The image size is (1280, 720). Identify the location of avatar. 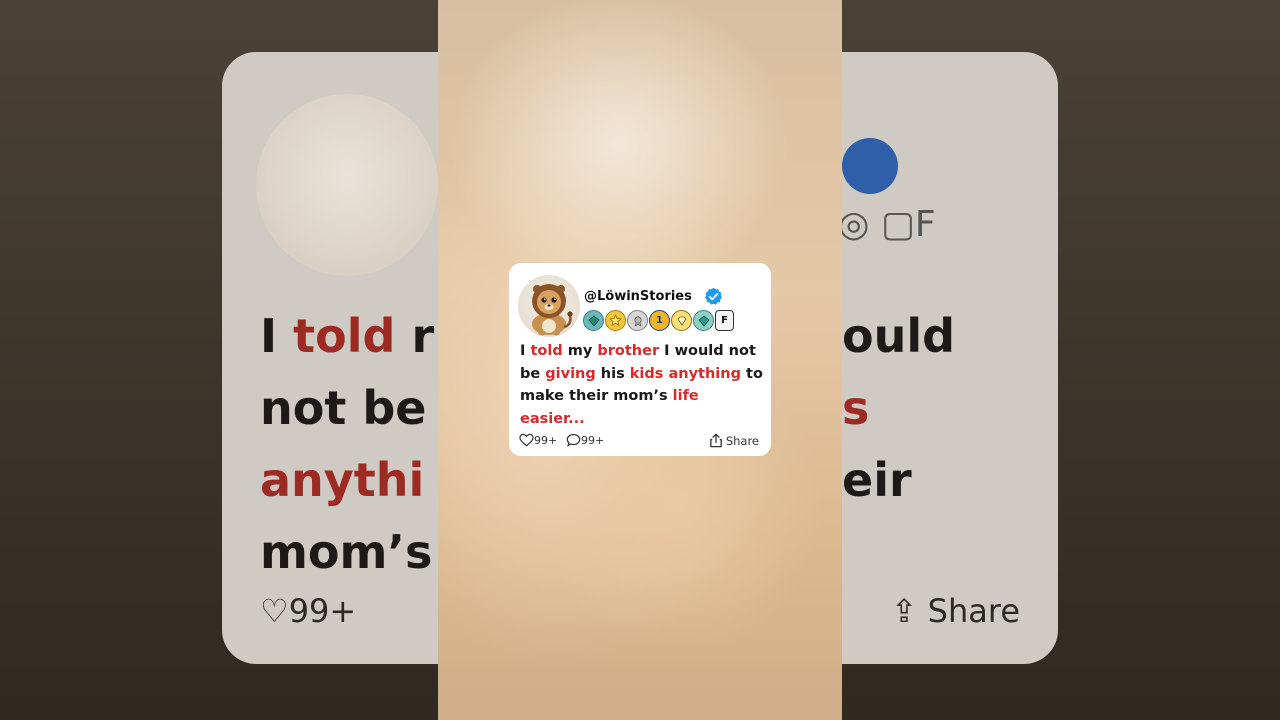
(549, 306).